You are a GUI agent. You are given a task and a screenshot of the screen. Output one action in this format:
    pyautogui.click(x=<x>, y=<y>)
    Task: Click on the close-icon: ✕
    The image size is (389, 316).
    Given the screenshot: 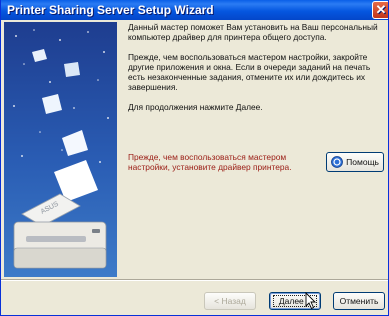 What is the action you would take?
    pyautogui.click(x=381, y=9)
    